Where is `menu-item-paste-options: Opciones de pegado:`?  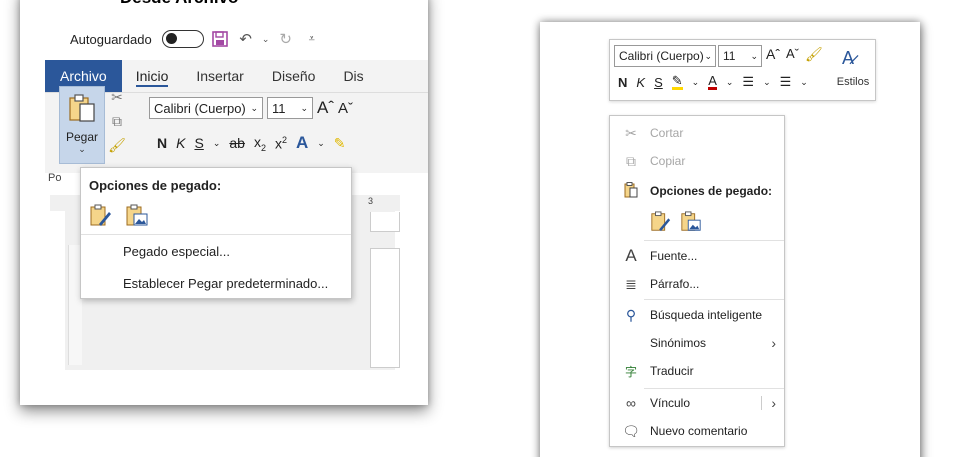 menu-item-paste-options: Opciones de pegado: is located at coordinates (698, 191).